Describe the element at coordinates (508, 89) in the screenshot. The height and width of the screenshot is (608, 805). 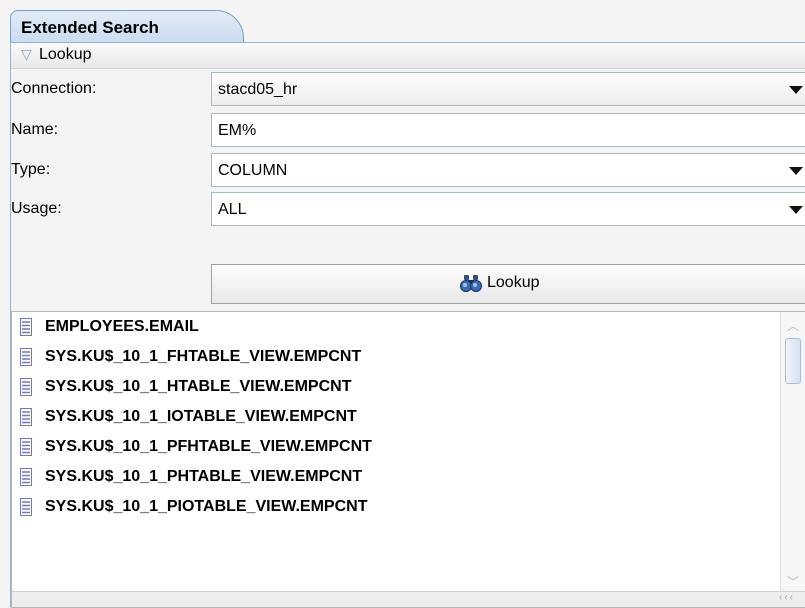
I see `connection-combobox: stacd05_hr` at that location.